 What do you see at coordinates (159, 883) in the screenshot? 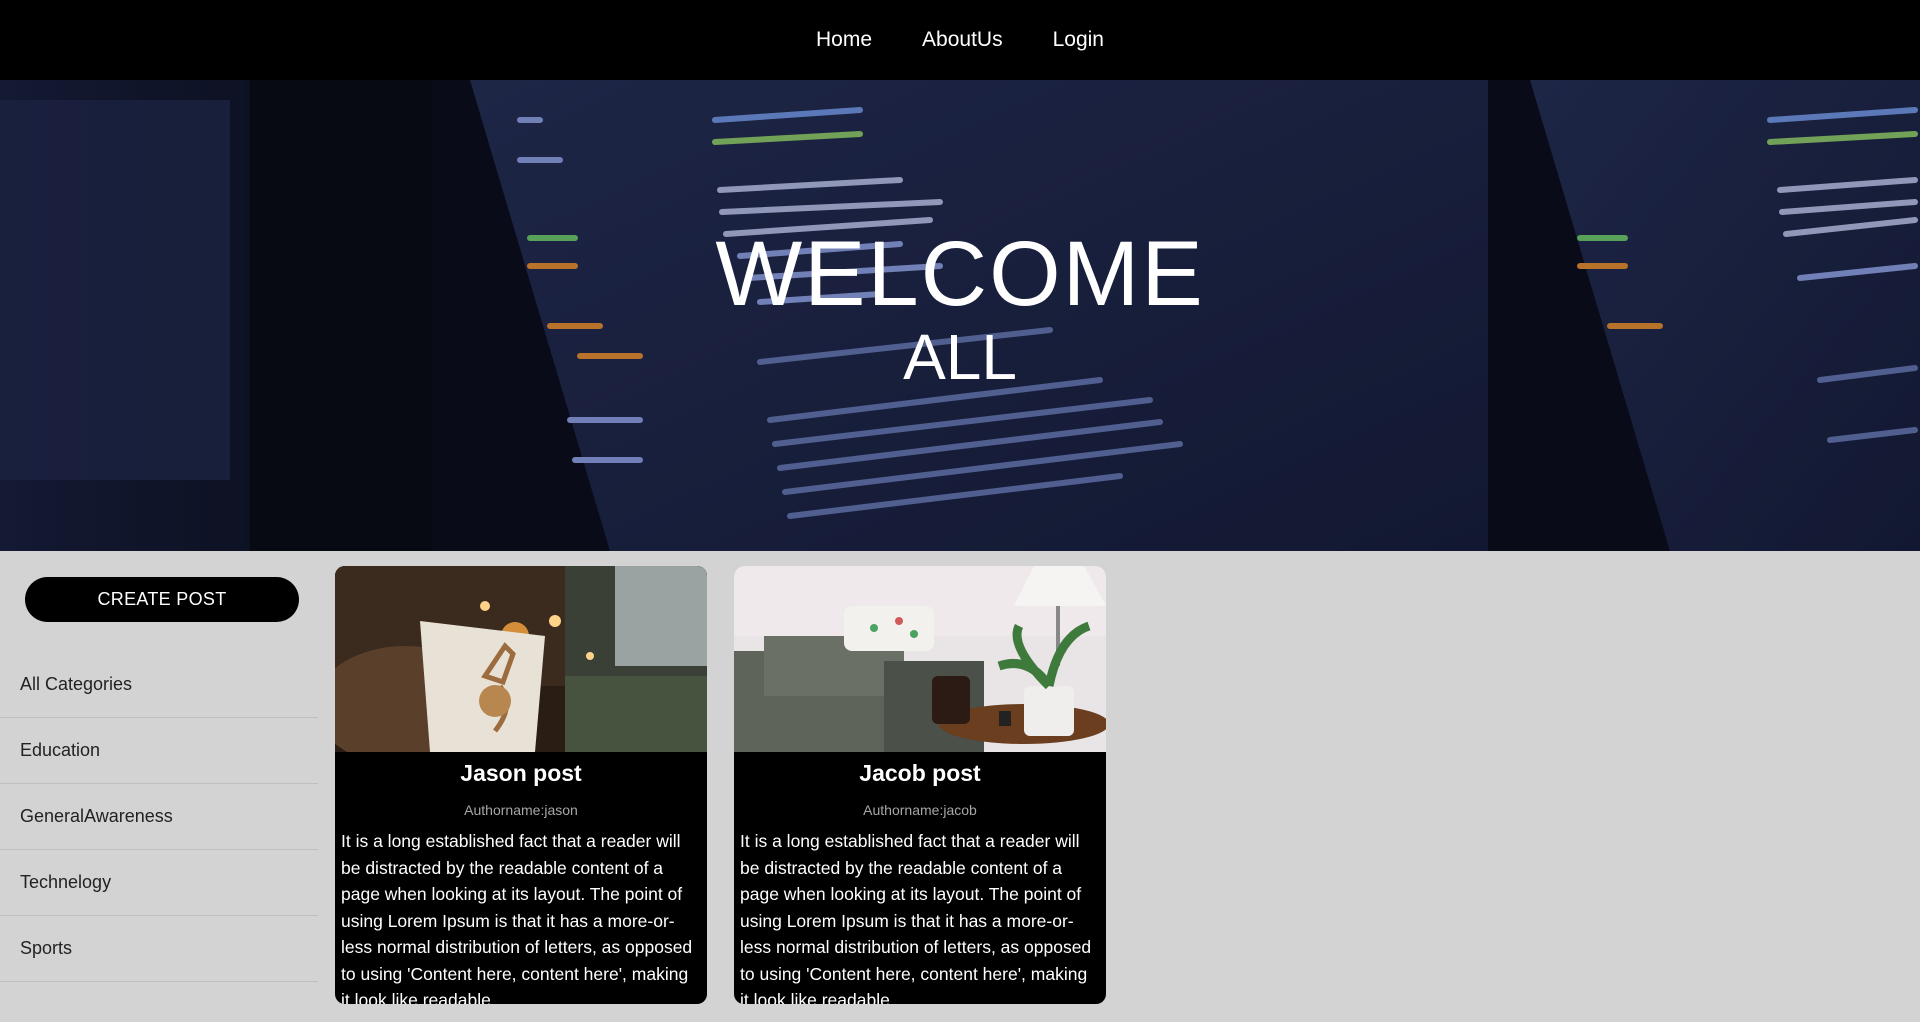
I see `category-item-technelogy: Technelogy` at bounding box center [159, 883].